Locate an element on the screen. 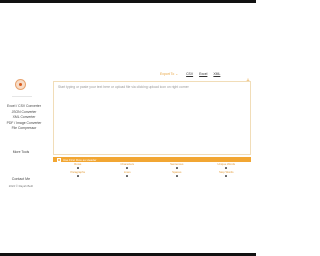 Image resolution: width=320 pixels, height=256 pixels. contact-link: Contact Me is located at coordinates (21, 179).